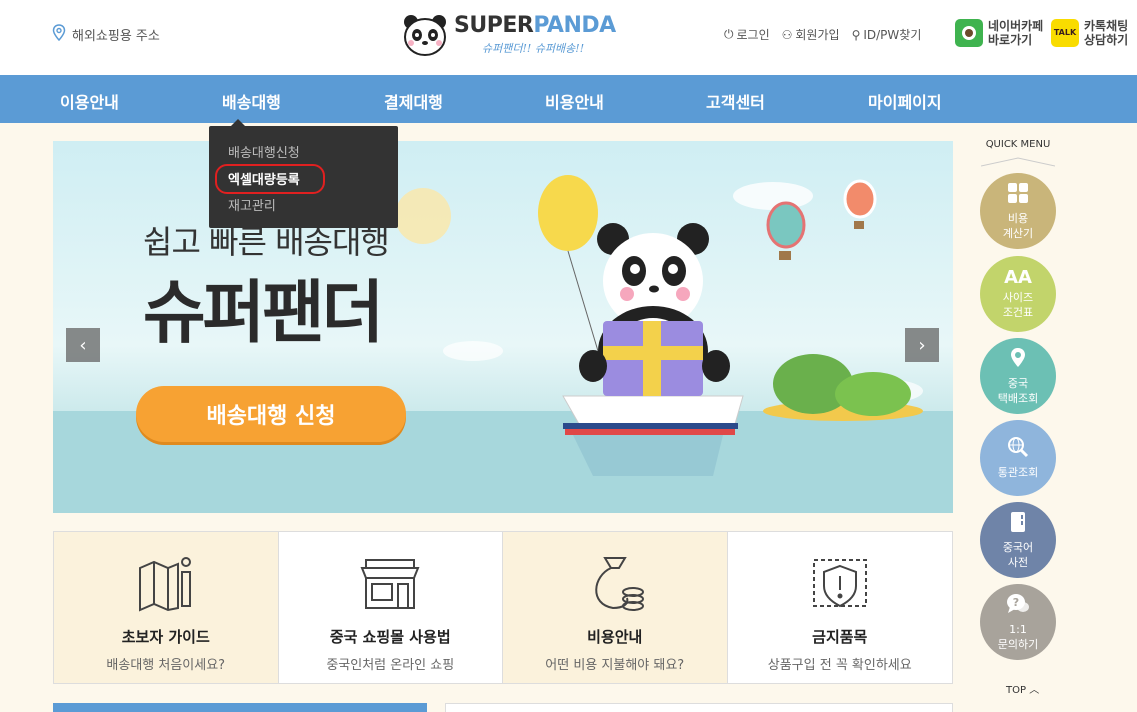 This screenshot has width=1137, height=712. What do you see at coordinates (164, 584) in the screenshot?
I see `map-info-icon` at bounding box center [164, 584].